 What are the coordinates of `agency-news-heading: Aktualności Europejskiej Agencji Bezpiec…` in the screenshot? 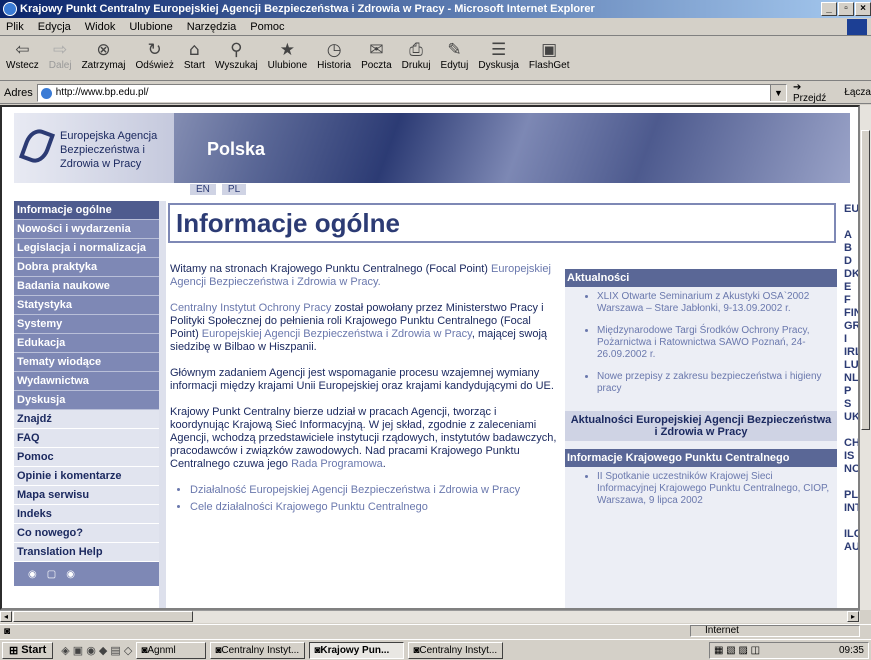 It's located at (701, 426).